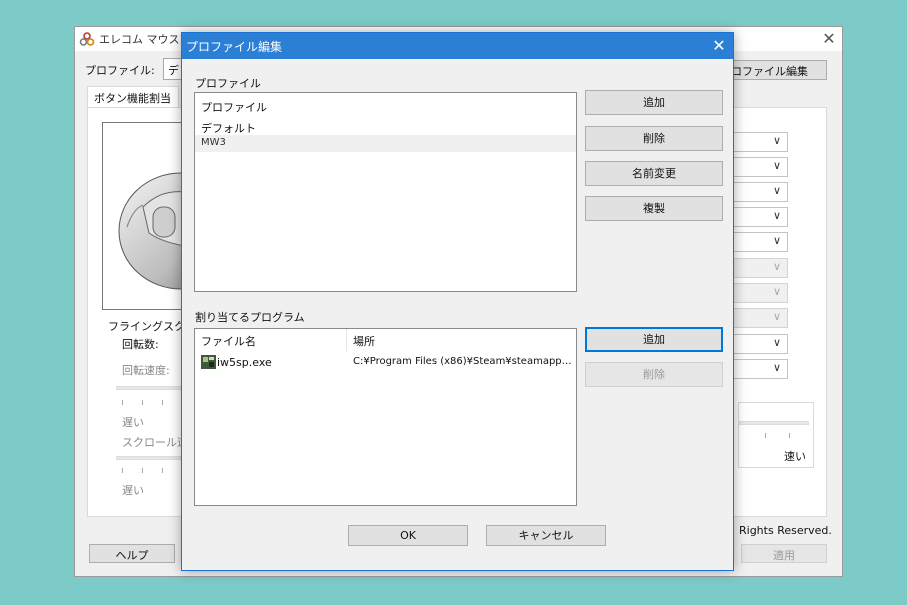  What do you see at coordinates (760, 192) in the screenshot?
I see `function-select-3: ∨` at bounding box center [760, 192].